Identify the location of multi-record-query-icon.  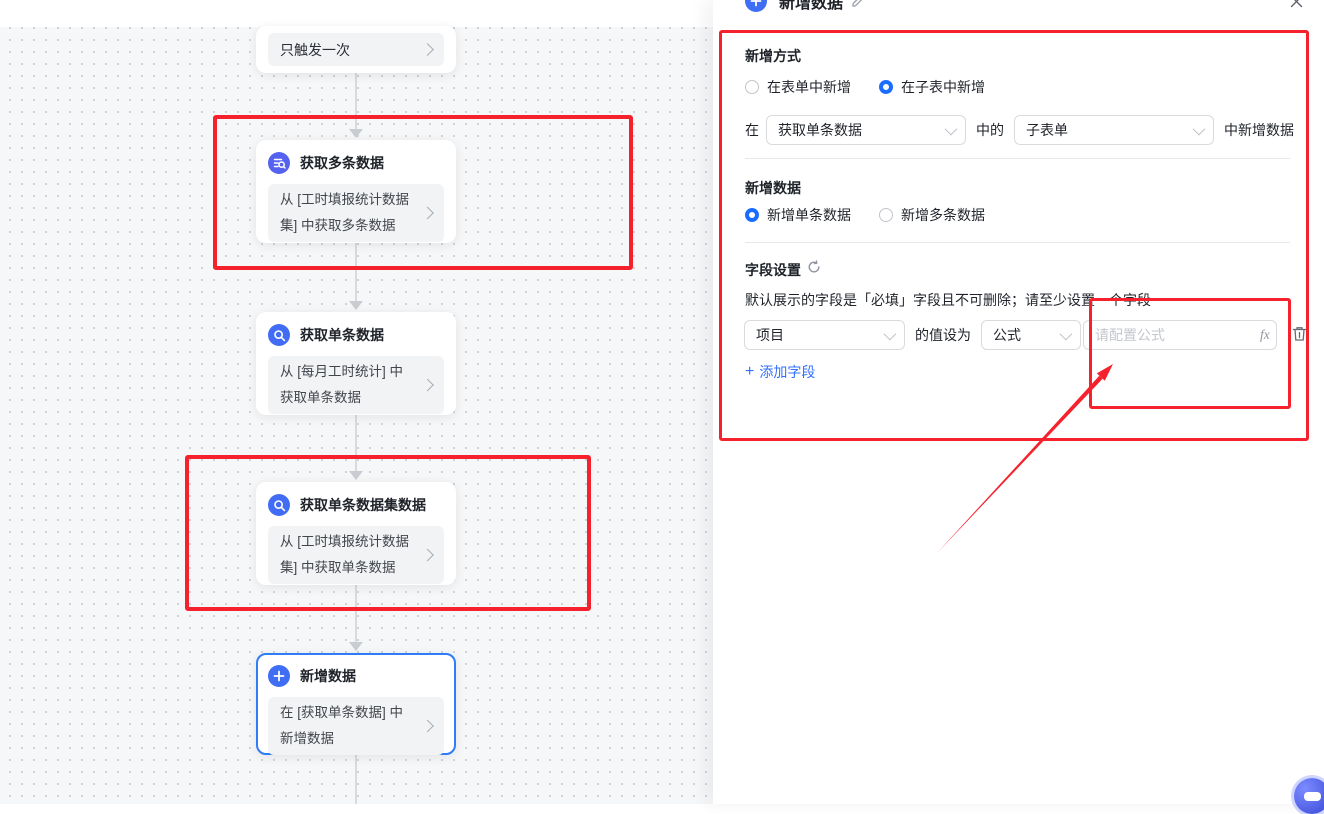
(279, 163).